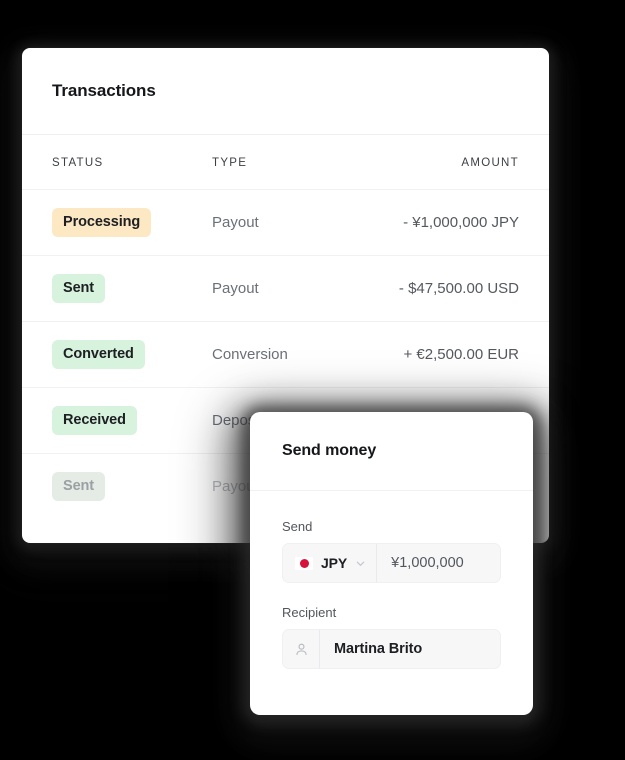  I want to click on card-header: Transactions, so click(285, 91).